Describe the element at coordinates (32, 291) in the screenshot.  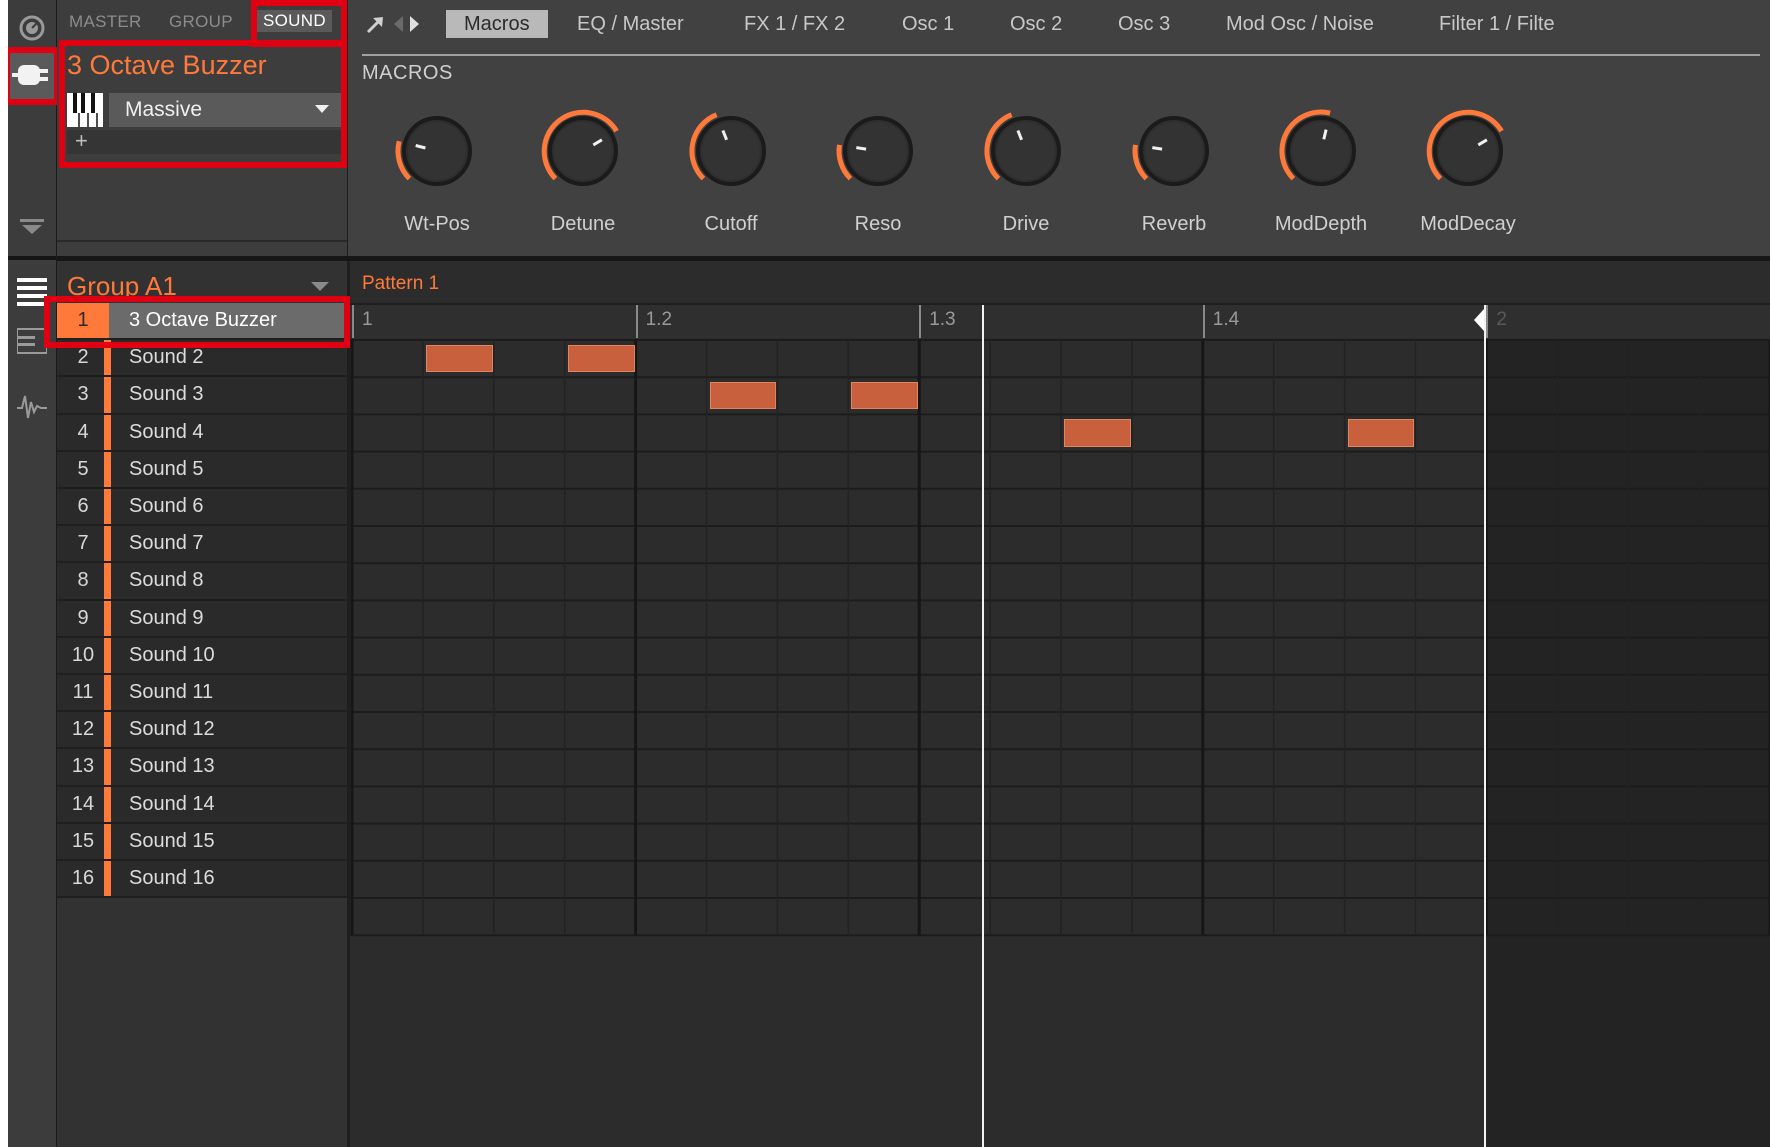
I see `list-view-icon` at that location.